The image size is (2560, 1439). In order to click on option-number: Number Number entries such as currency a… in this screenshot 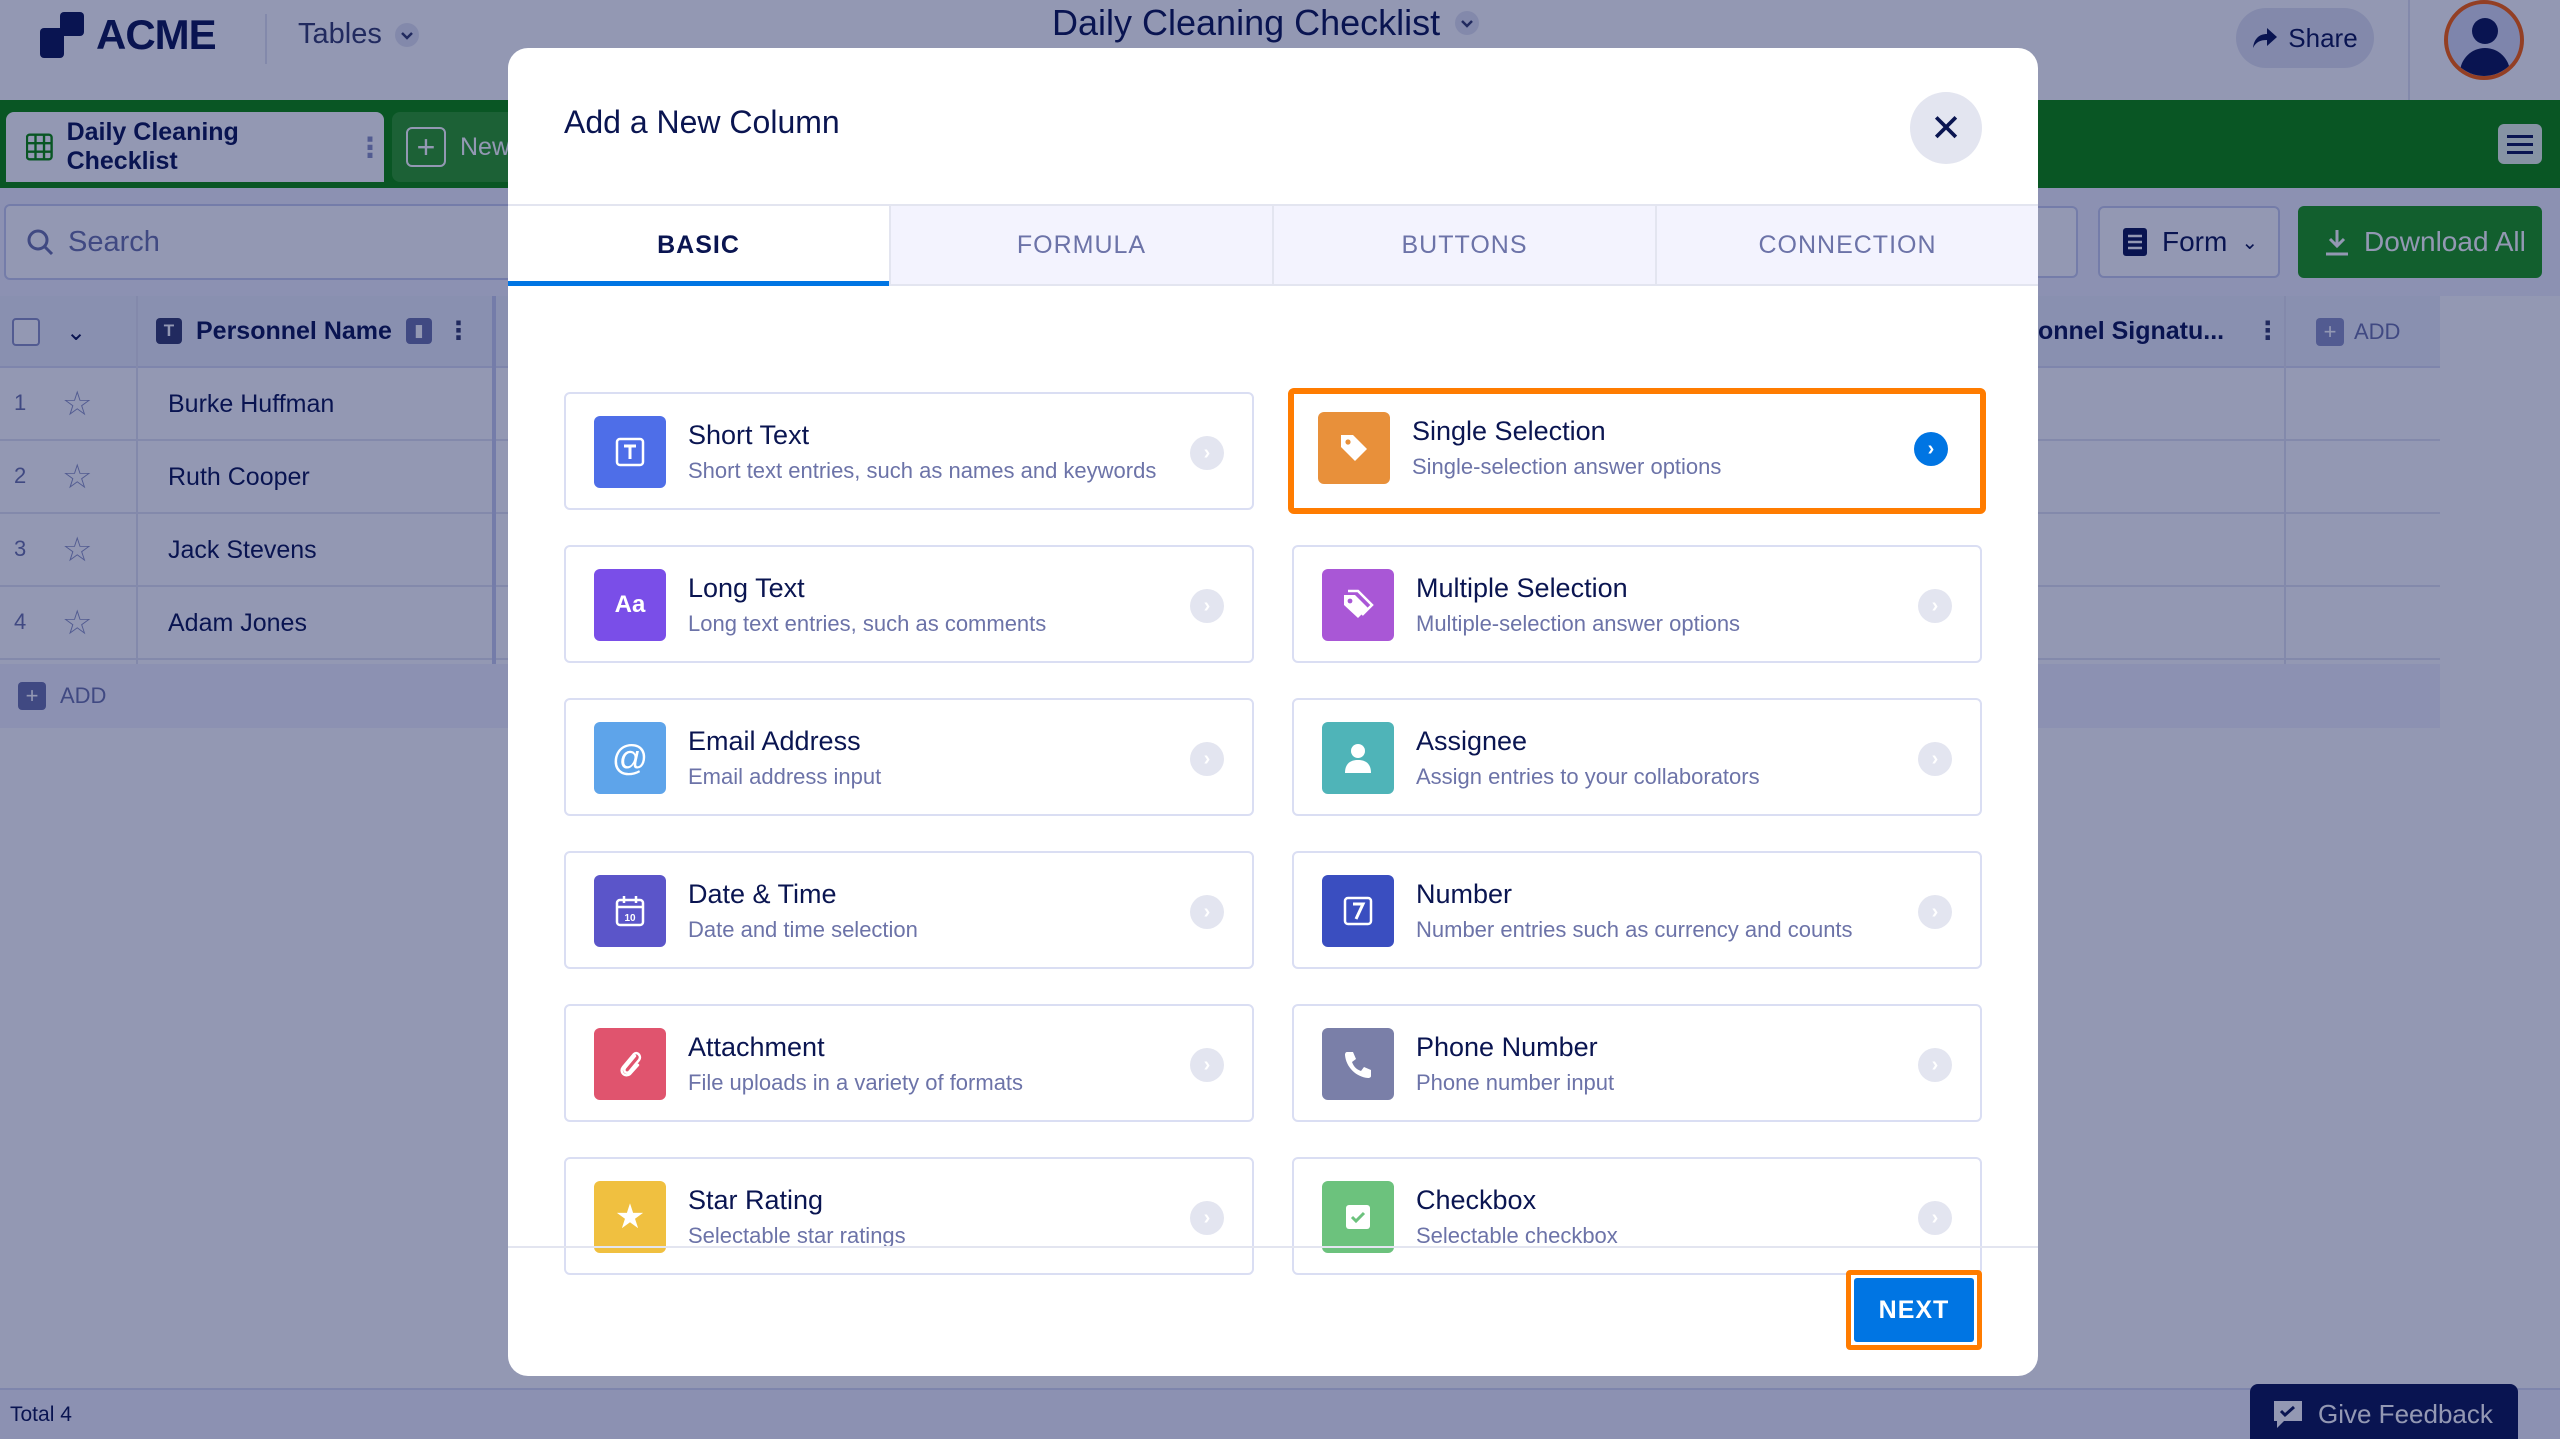, I will do `click(1637, 910)`.